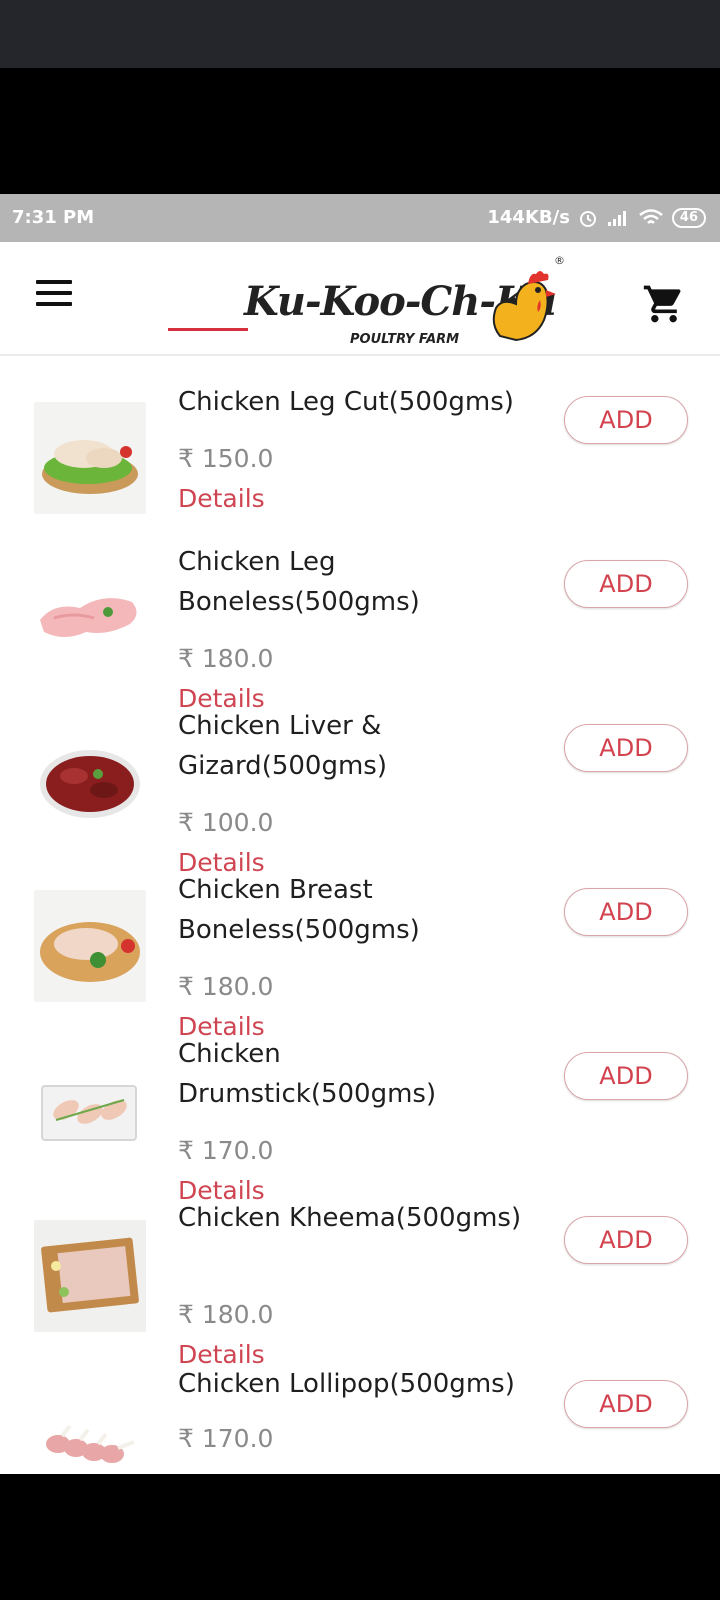 Image resolution: width=720 pixels, height=1600 pixels. I want to click on logo-subtitle: POULTRY FARM, so click(405, 339).